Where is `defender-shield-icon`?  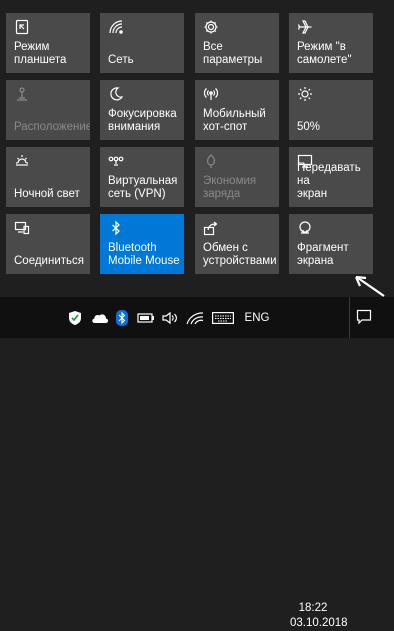
defender-shield-icon is located at coordinates (75, 318).